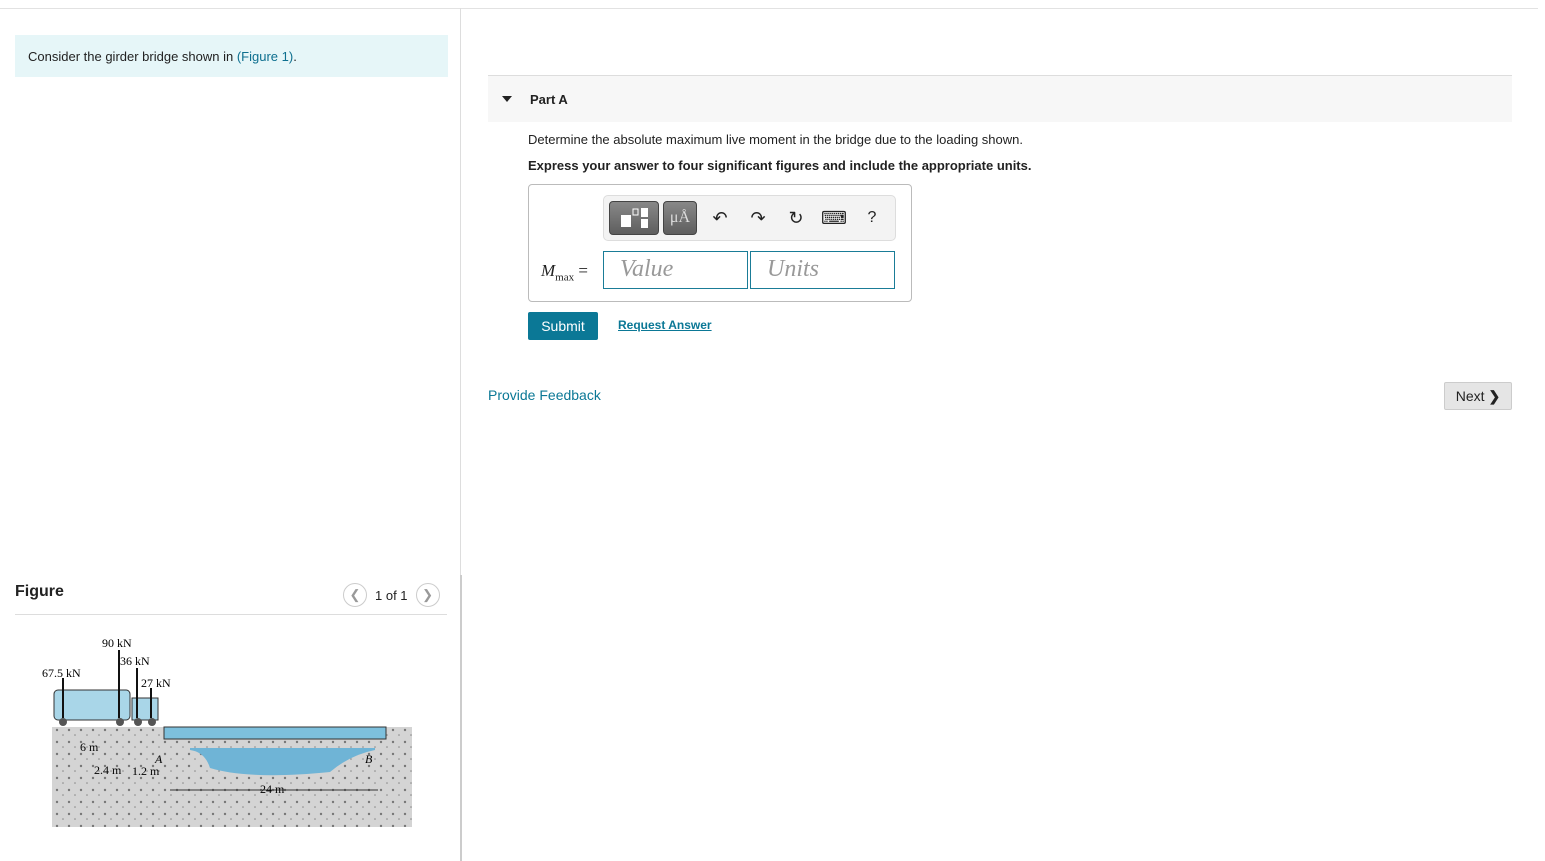 The height and width of the screenshot is (861, 1545). I want to click on figure-pager: ❮ 1 of 1 ❯, so click(391, 595).